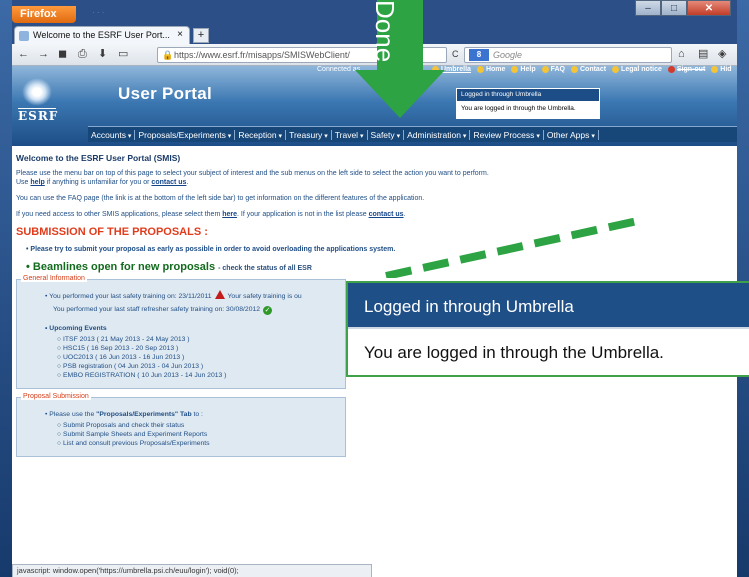  What do you see at coordinates (82, 54) in the screenshot?
I see `print-icon: ⎙` at bounding box center [82, 54].